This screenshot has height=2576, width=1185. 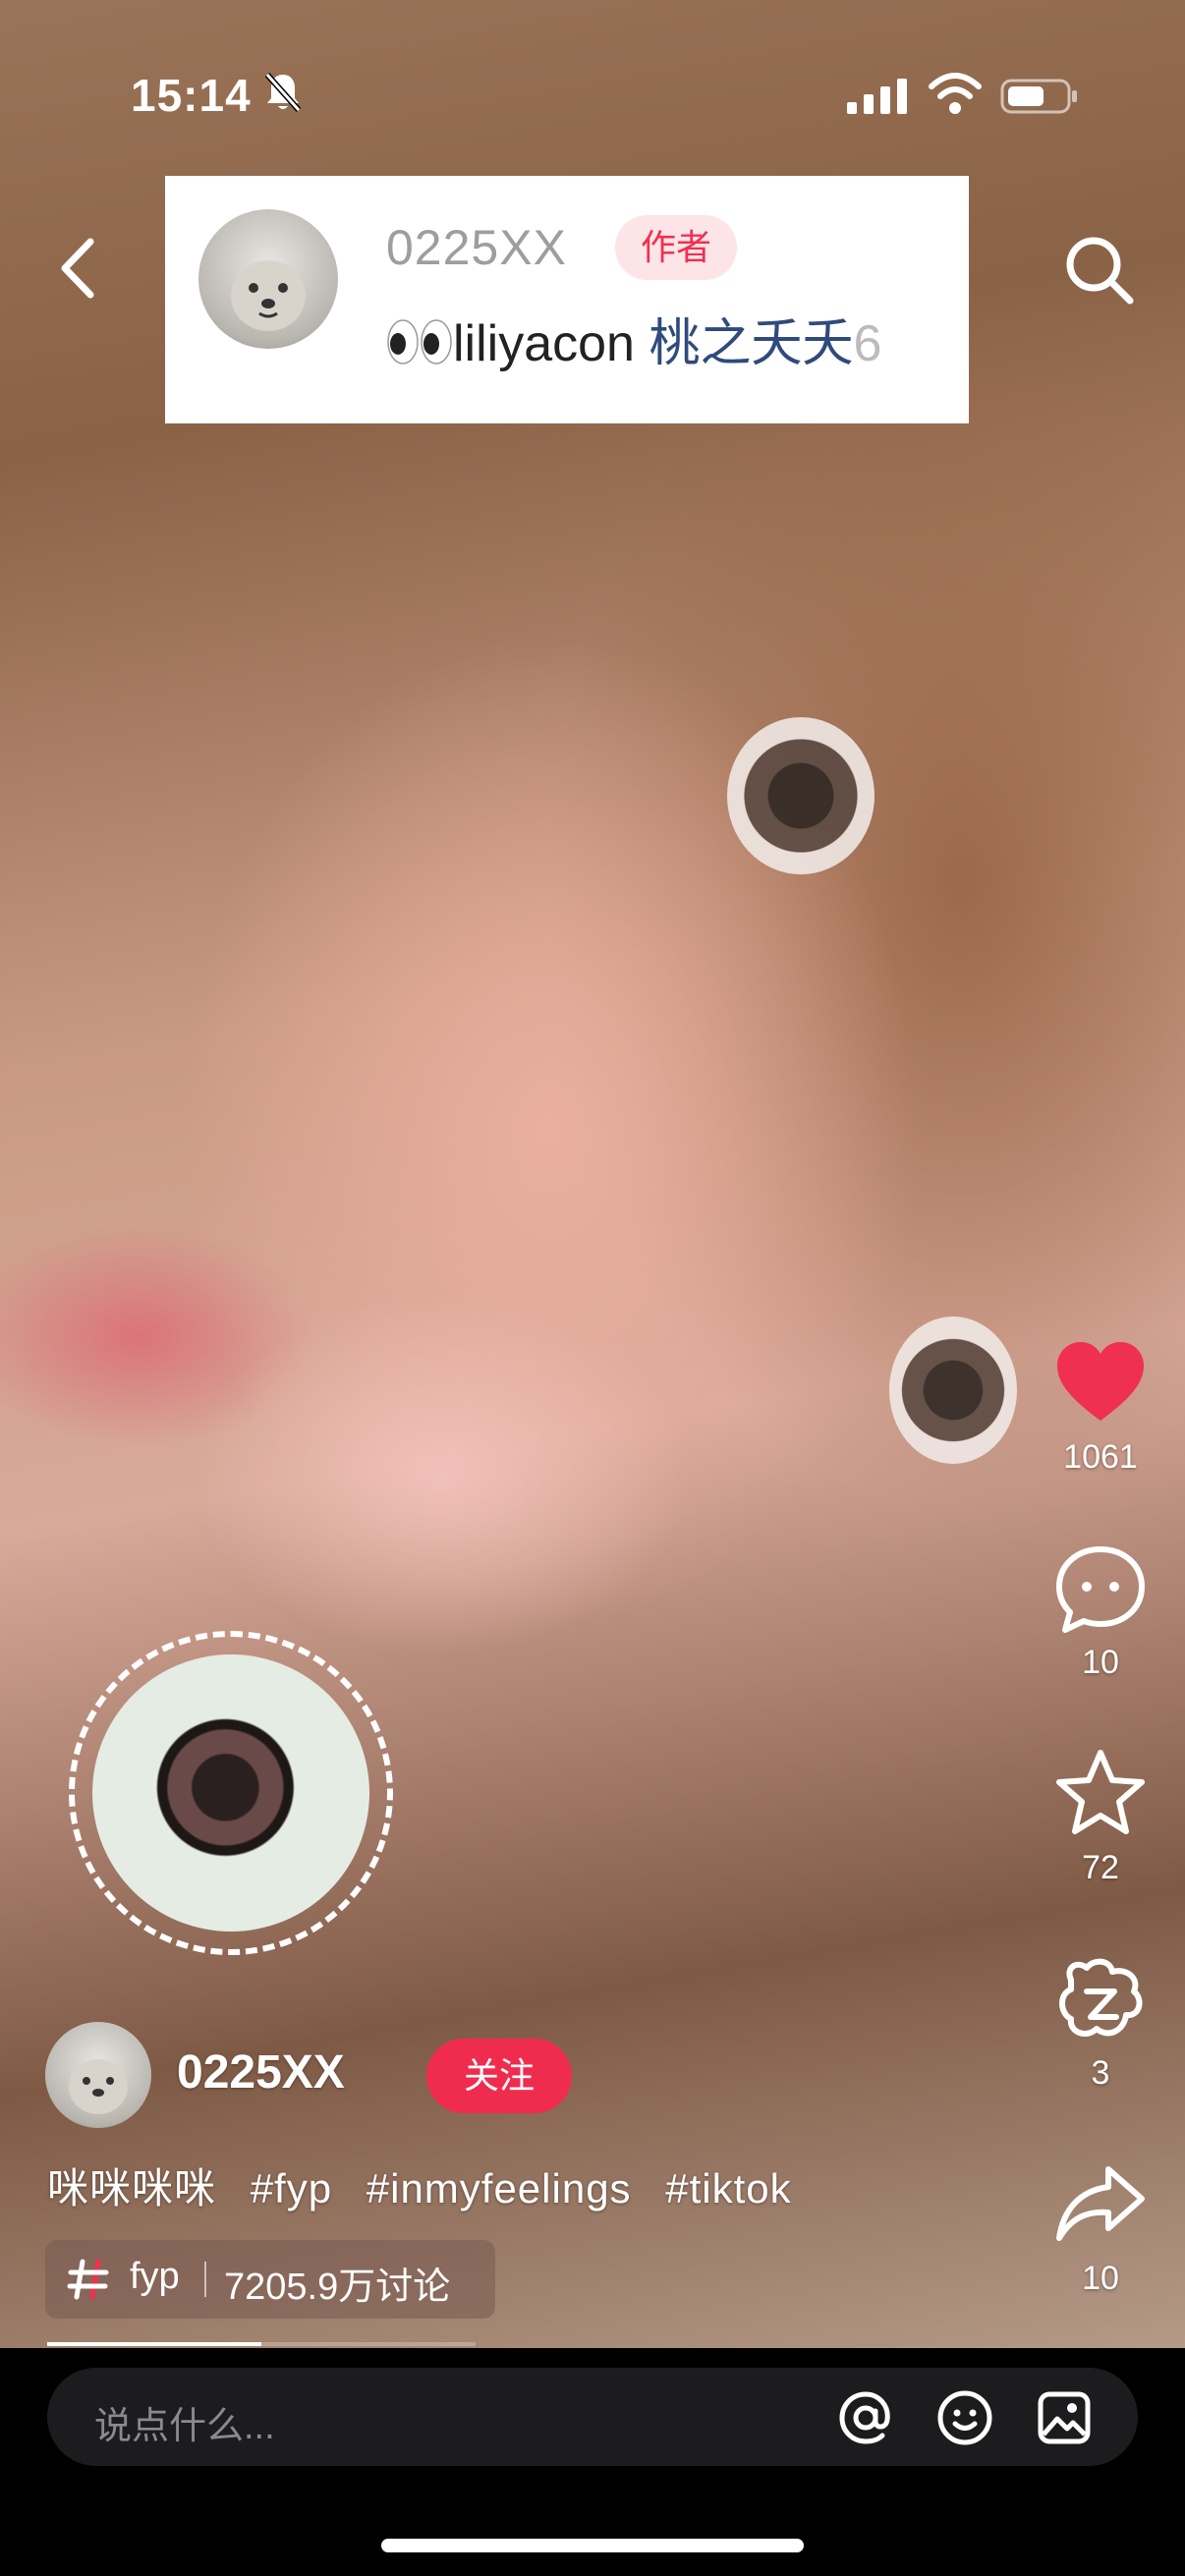 What do you see at coordinates (965, 2417) in the screenshot?
I see `emoji-icon` at bounding box center [965, 2417].